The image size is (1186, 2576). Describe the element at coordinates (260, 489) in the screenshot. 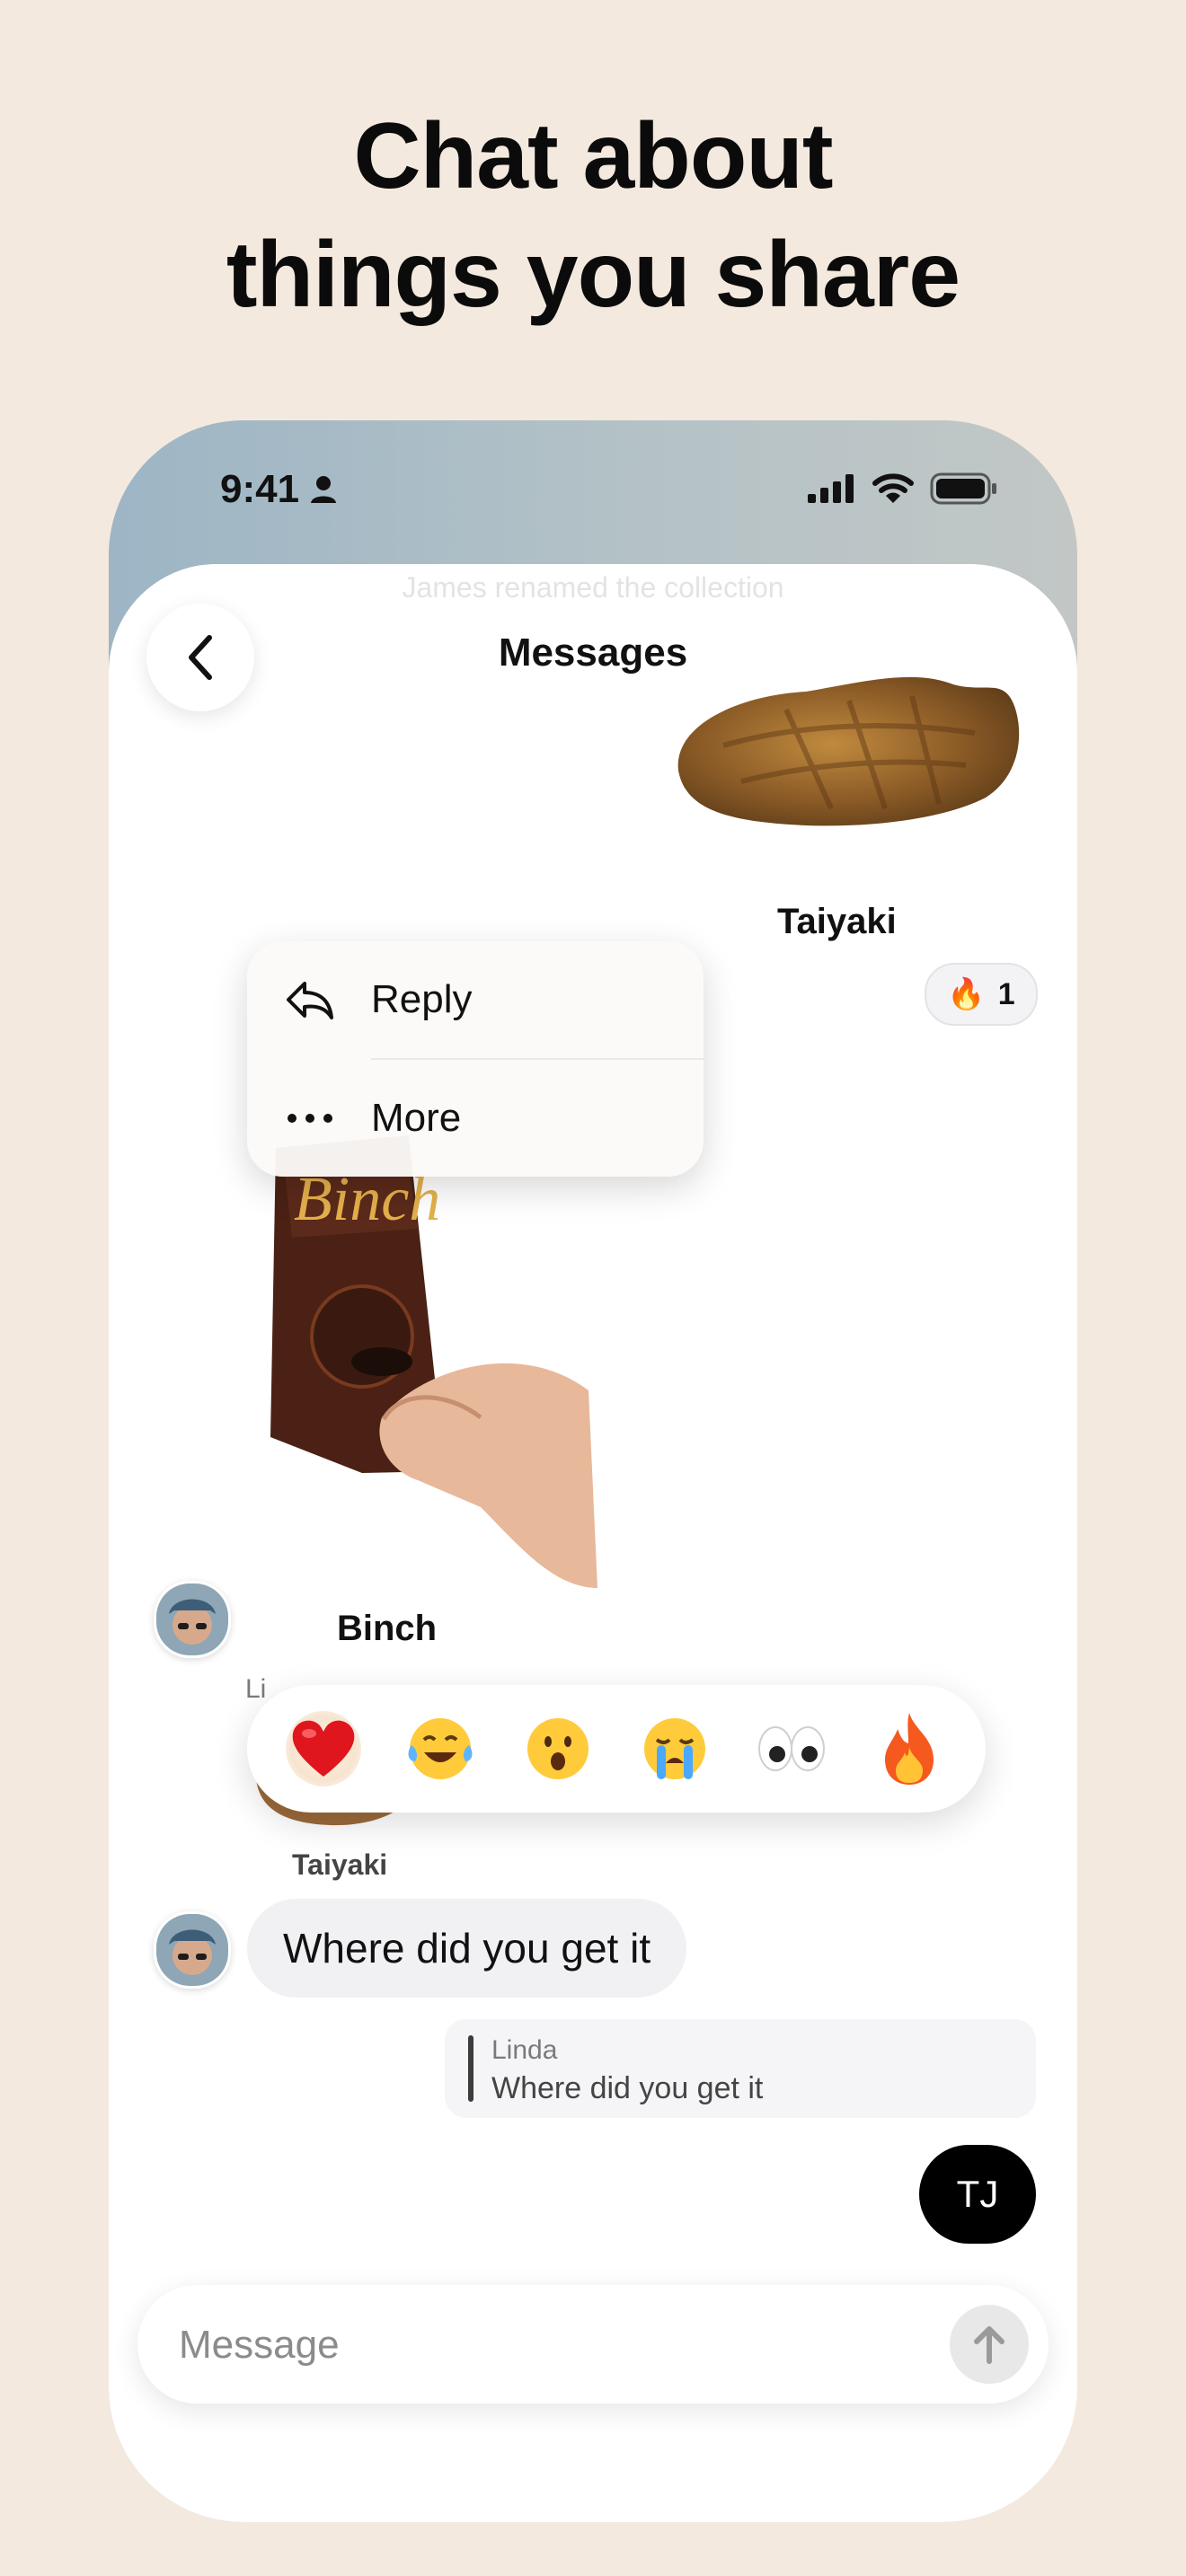

I see `status-time: 9:41` at that location.